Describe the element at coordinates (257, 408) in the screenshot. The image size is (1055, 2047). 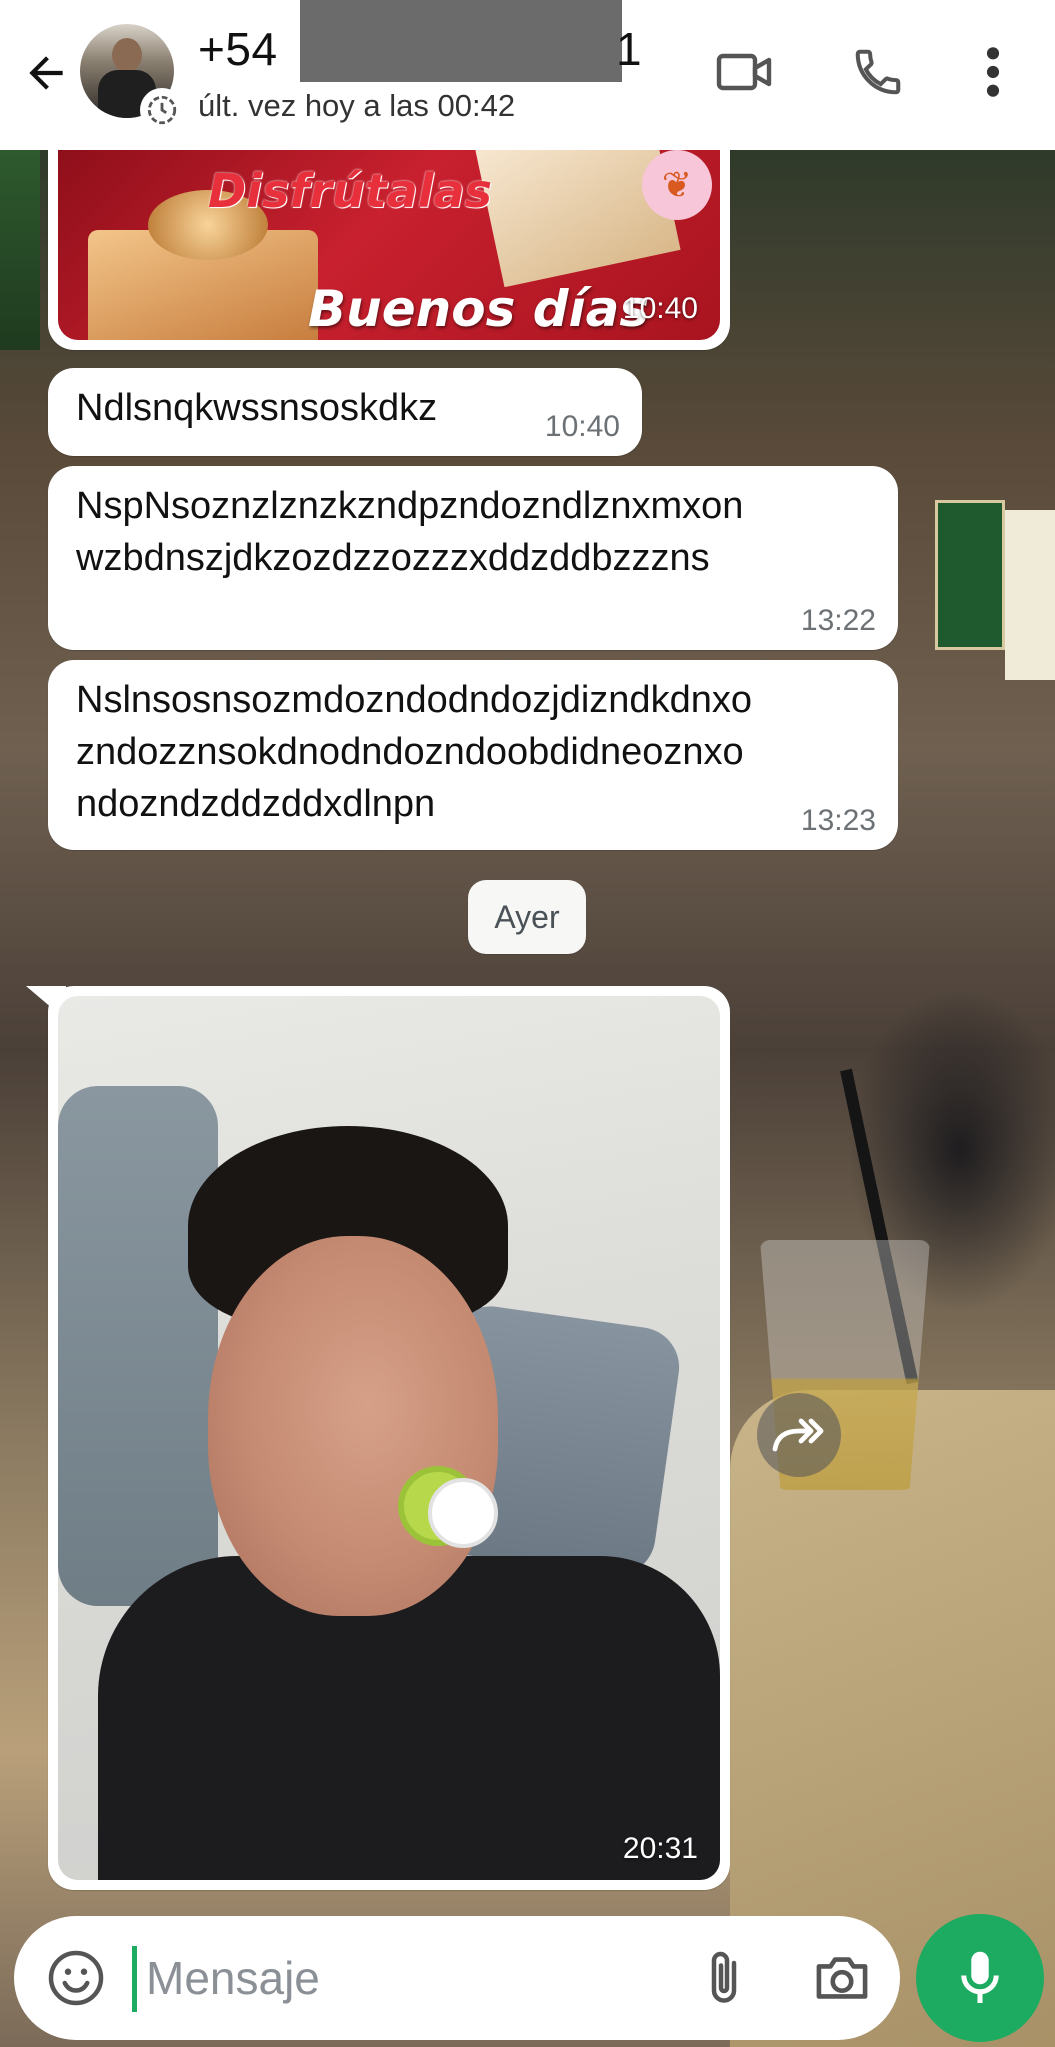
I see `message-text: Ndlsnqkwssnsoskdkz` at that location.